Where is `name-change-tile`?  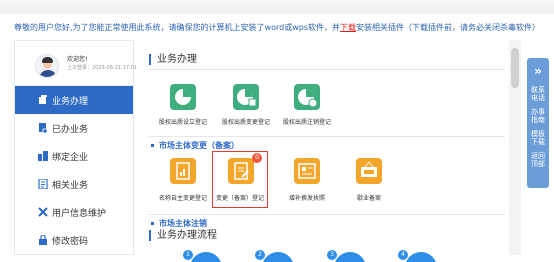 name-change-tile is located at coordinates (183, 171).